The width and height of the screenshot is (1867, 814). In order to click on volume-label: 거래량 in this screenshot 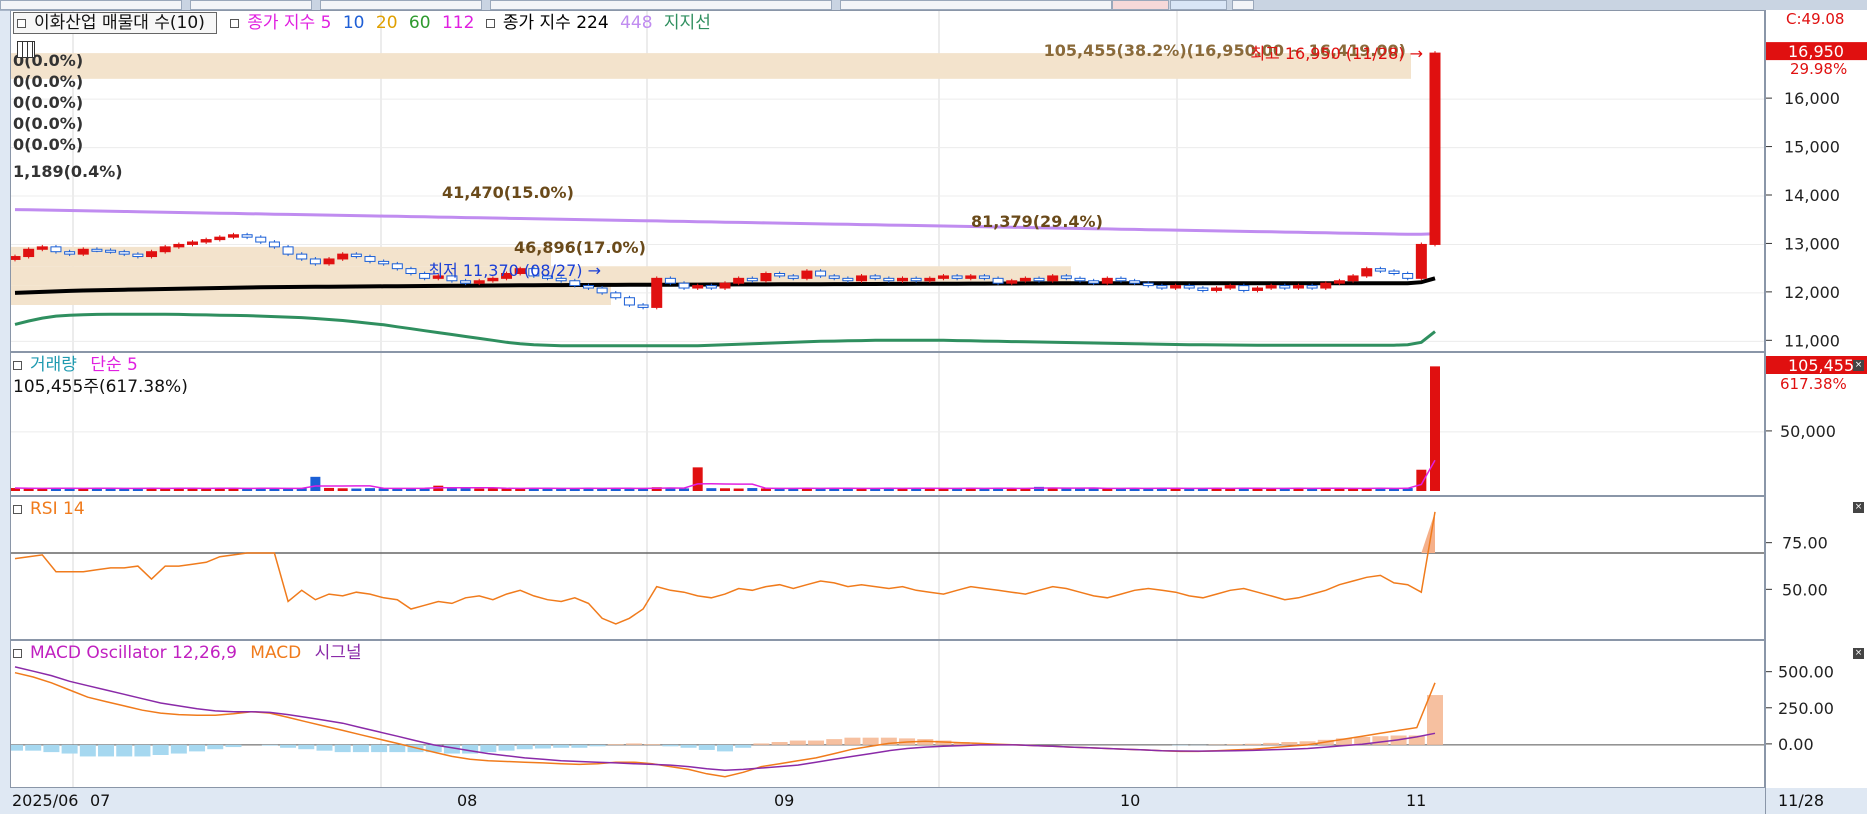, I will do `click(53, 365)`.